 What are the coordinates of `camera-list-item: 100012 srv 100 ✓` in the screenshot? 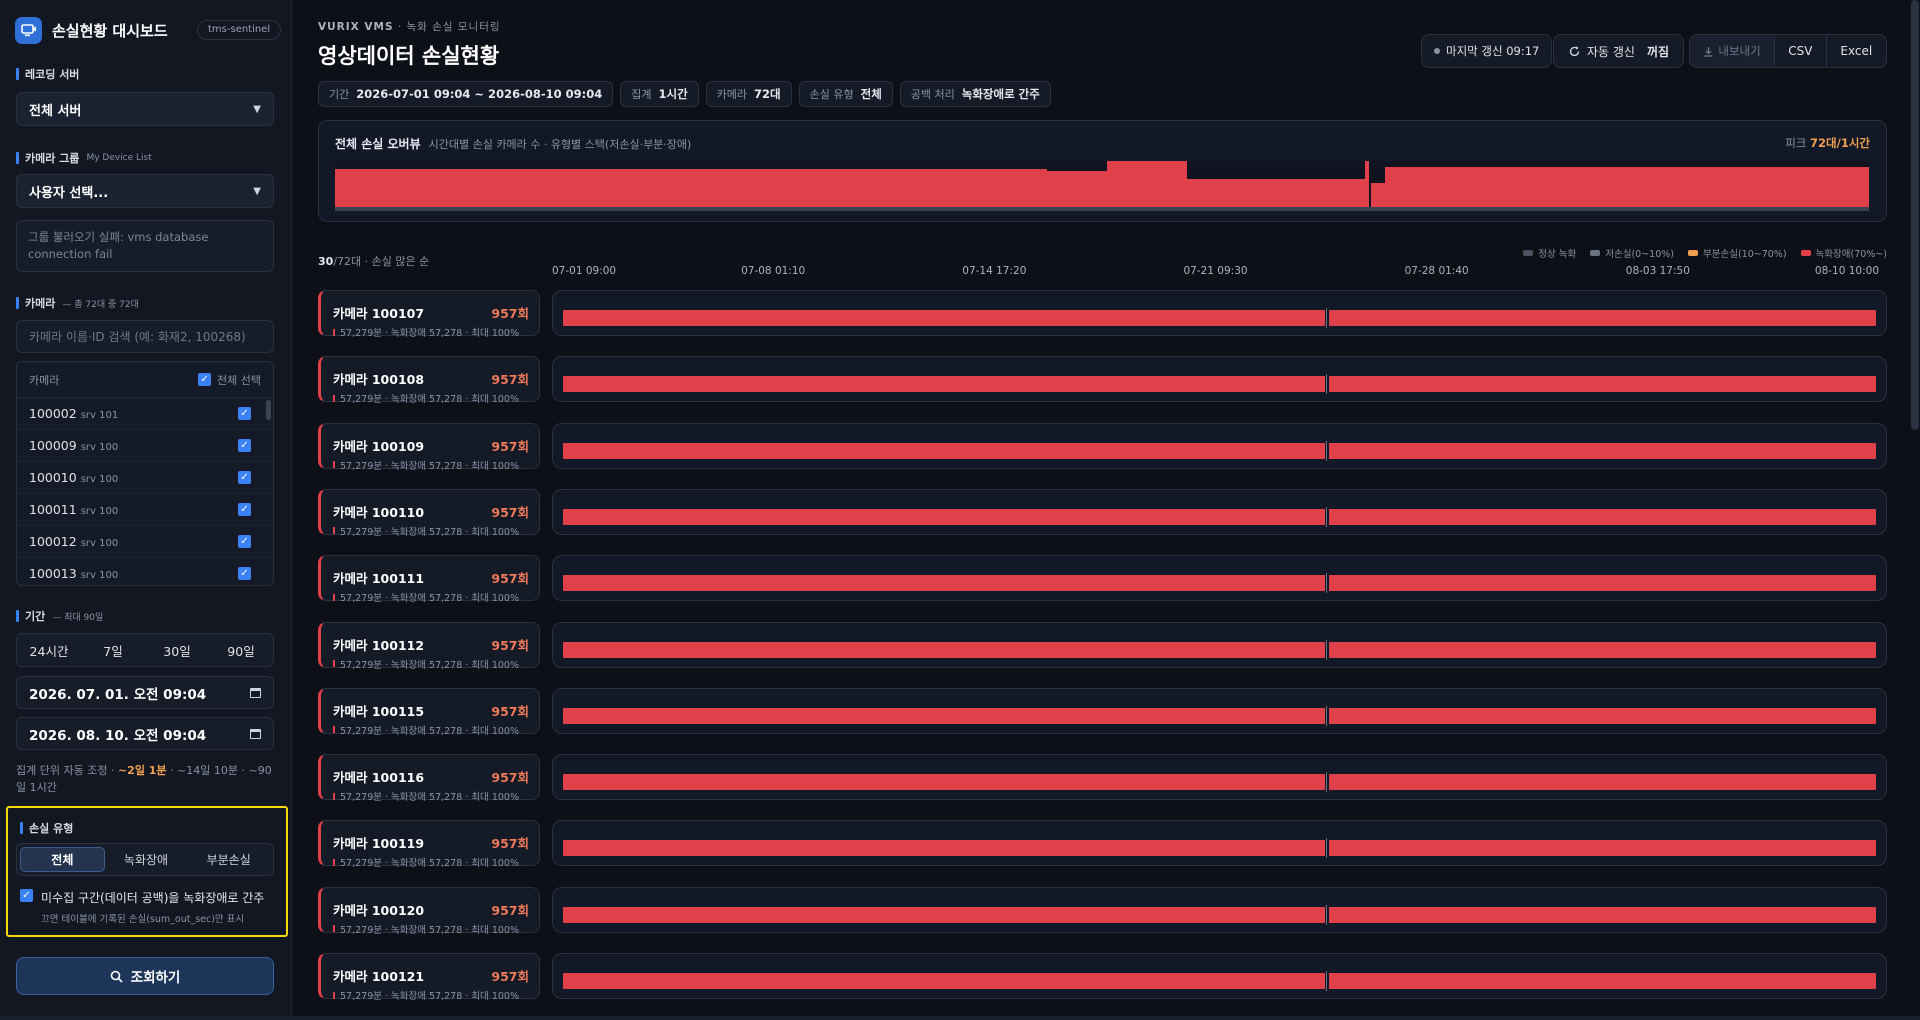 It's located at (145, 542).